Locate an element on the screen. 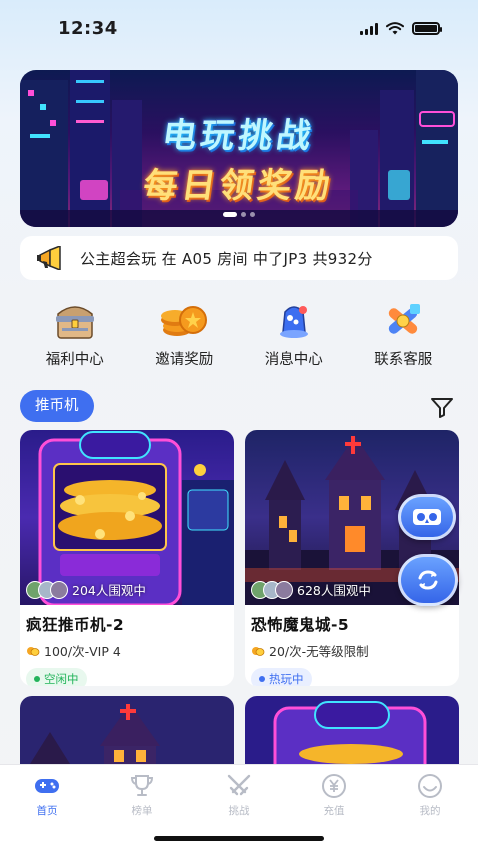 The height and width of the screenshot is (850, 478). machine-name: 疯狂推币机-2 is located at coordinates (75, 625).